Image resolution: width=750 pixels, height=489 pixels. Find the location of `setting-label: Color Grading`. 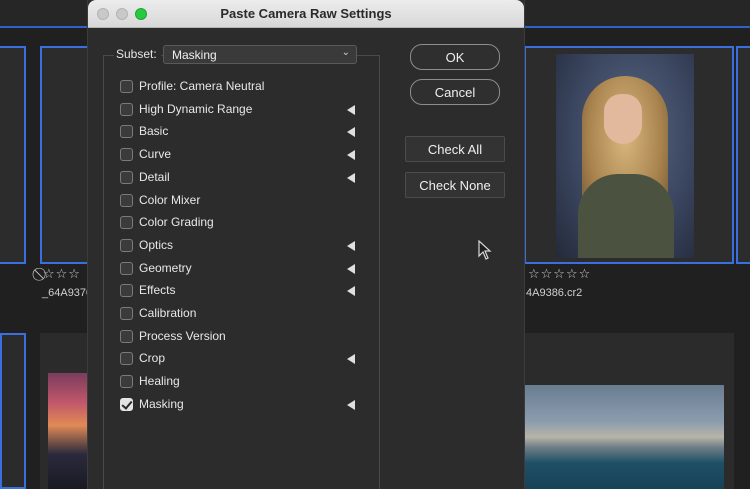

setting-label: Color Grading is located at coordinates (176, 222).